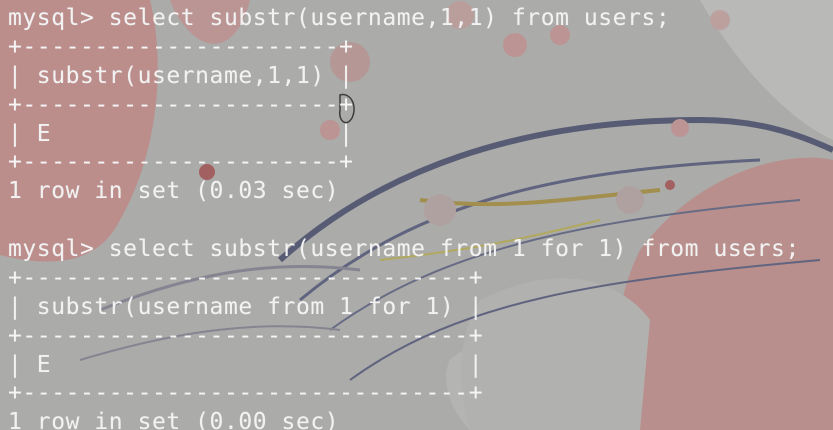 This screenshot has height=430, width=833. I want to click on terminal-line-table-header: | substr(username from 1 for 1) |, so click(246, 307).